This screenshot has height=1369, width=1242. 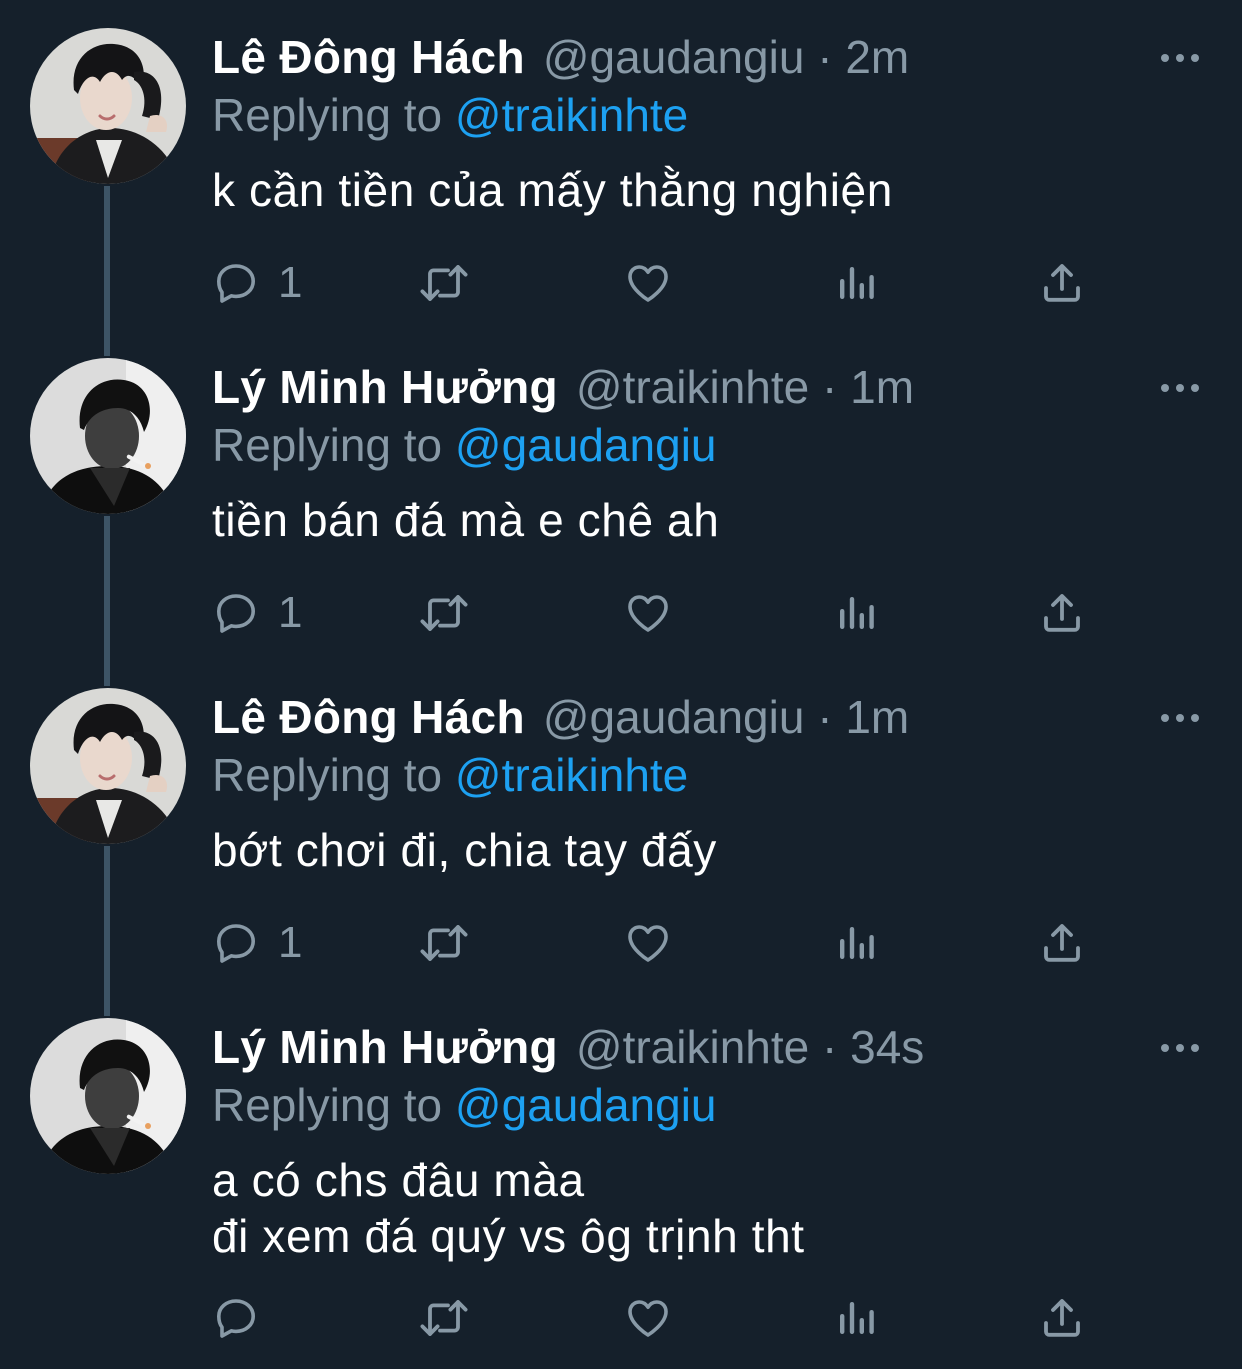 What do you see at coordinates (568, 1047) in the screenshot?
I see `tweet-header: Lý Minh Hưởng @traikinhte · 34s` at bounding box center [568, 1047].